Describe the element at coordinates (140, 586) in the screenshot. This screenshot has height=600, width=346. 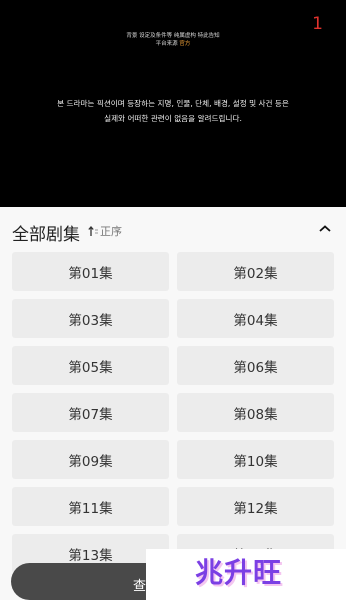
I see `bottom-action-label: 查` at that location.